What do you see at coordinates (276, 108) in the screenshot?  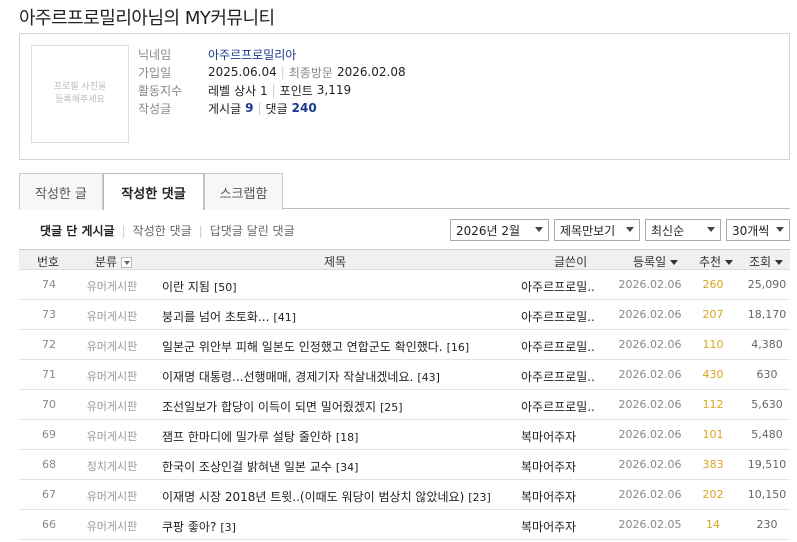 I see `comment-count-label: 댓글` at bounding box center [276, 108].